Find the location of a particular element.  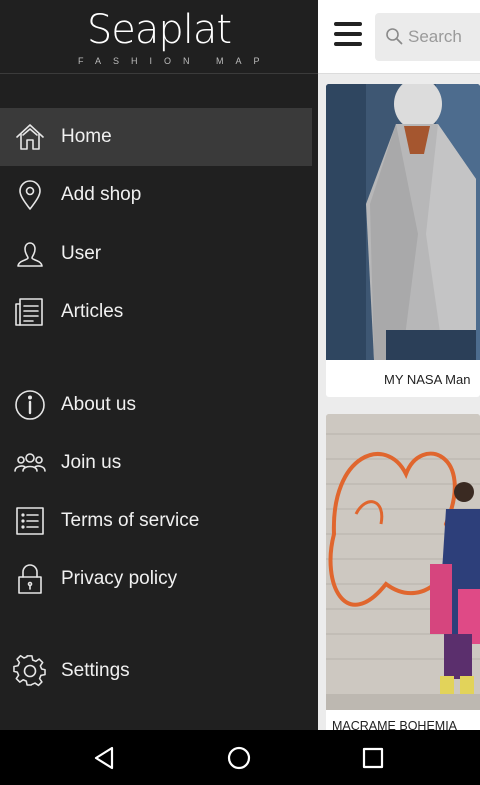

nav-item-privacy-policy: Privacy policy is located at coordinates (156, 579).